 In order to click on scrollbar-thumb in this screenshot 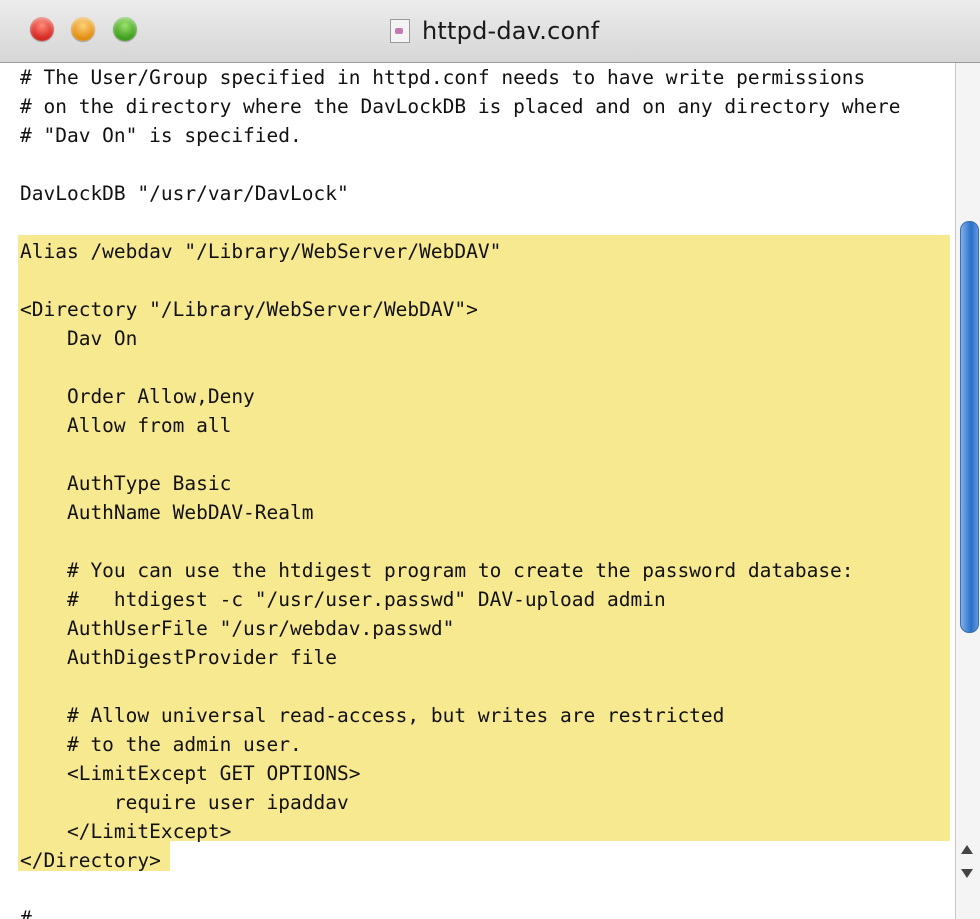, I will do `click(969, 427)`.